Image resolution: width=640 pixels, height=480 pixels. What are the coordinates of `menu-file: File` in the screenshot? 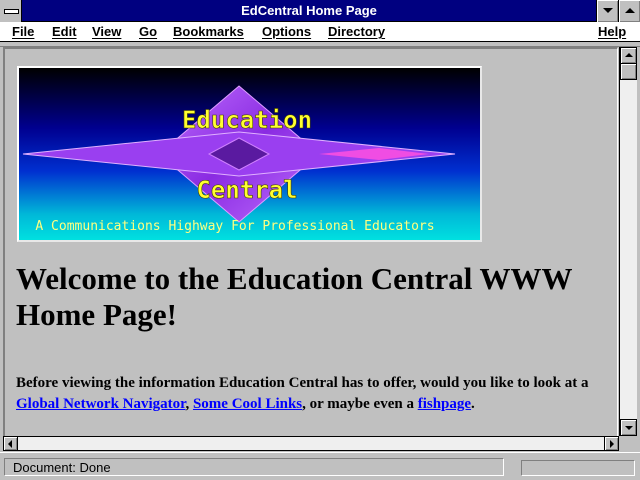 It's located at (23, 32).